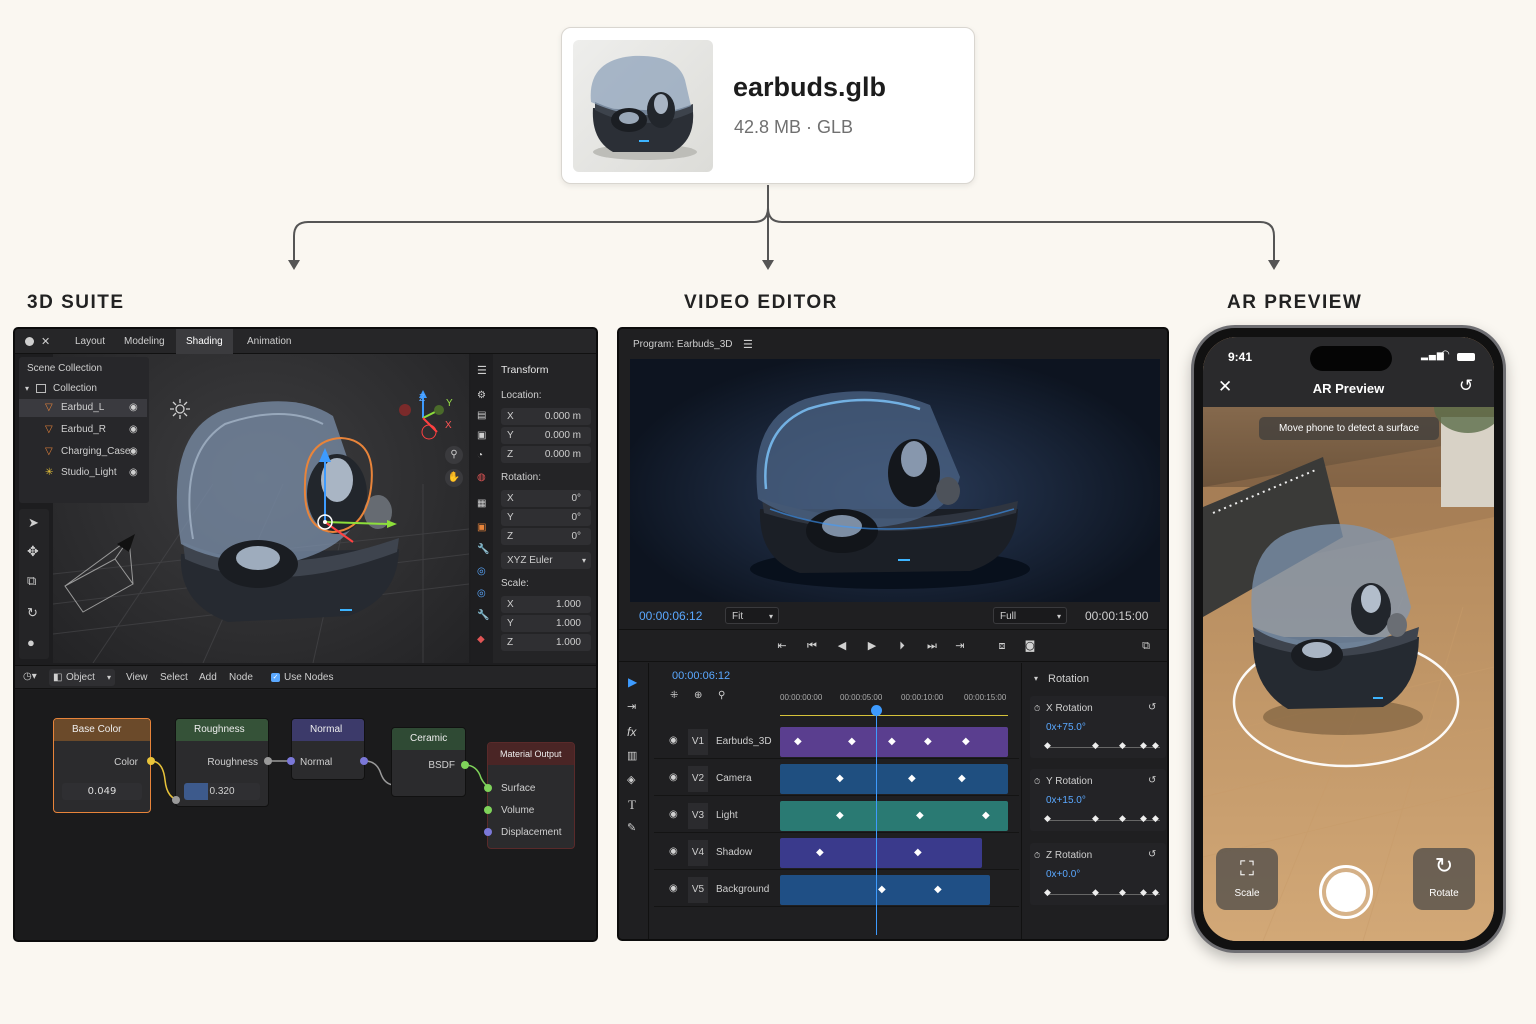 The width and height of the screenshot is (1536, 1024). Describe the element at coordinates (698, 816) in the screenshot. I see `track-id: V3` at that location.